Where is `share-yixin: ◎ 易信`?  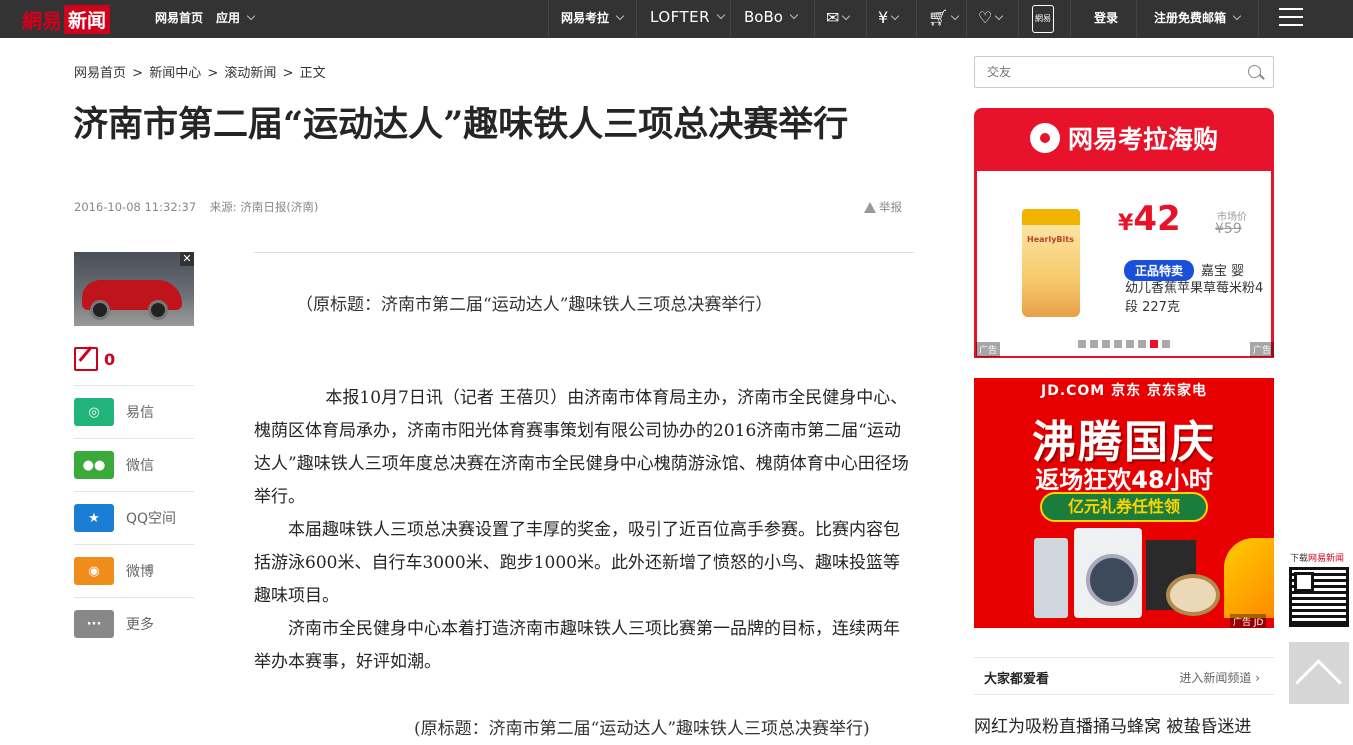
share-yixin: ◎ 易信 is located at coordinates (134, 411).